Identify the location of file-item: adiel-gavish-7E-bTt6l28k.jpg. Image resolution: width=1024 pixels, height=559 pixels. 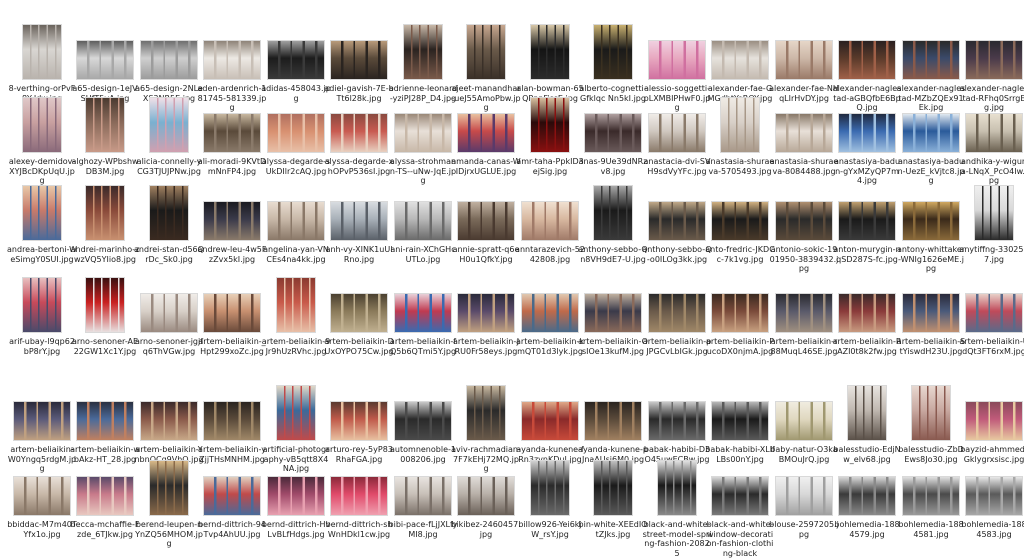
(359, 62).